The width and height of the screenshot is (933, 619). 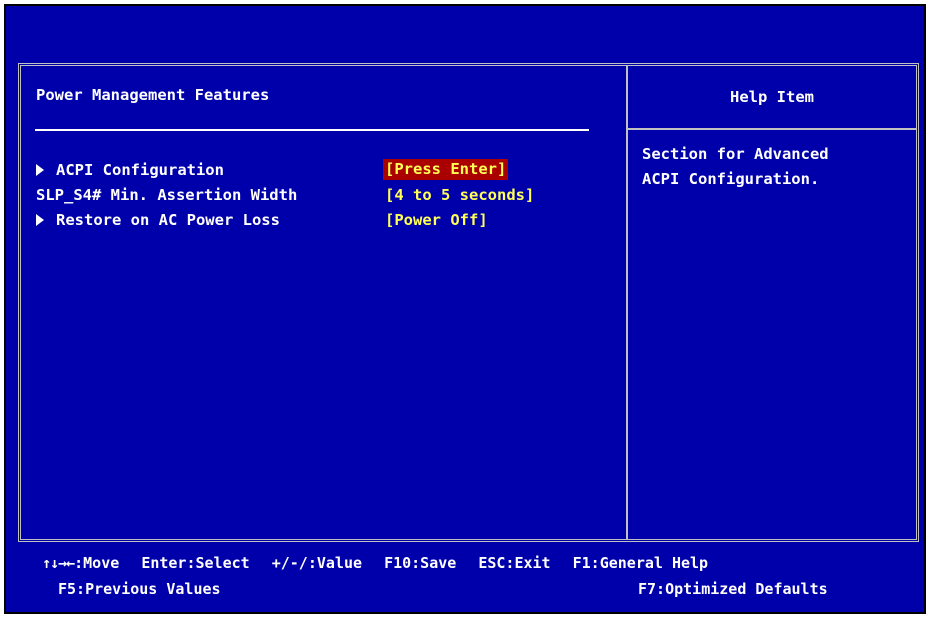 I want to click on page-title: Power Management Features, so click(x=153, y=95).